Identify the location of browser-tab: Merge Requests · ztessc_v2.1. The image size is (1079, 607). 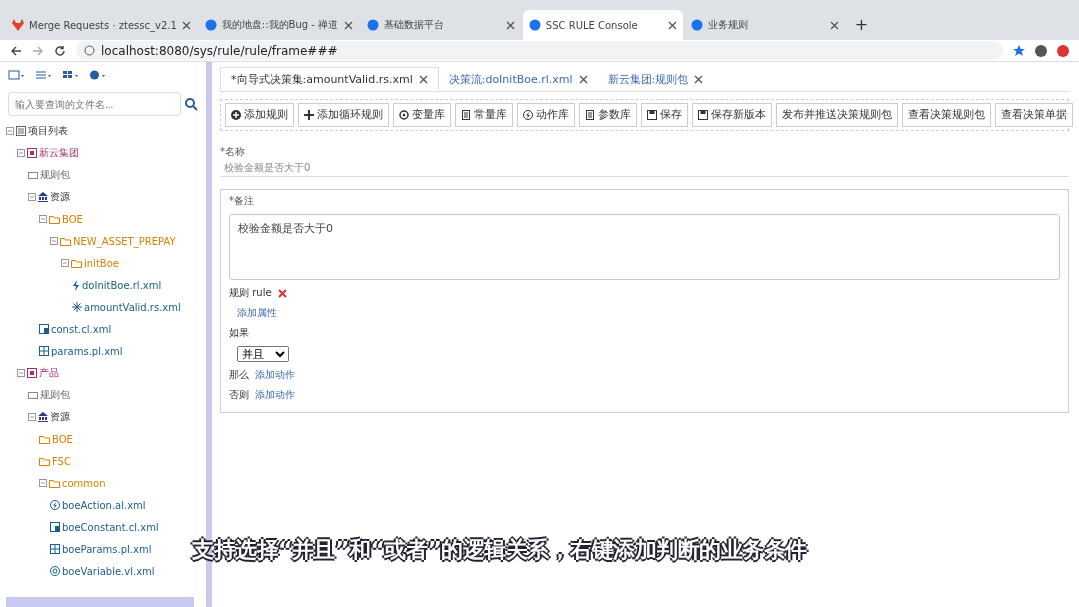
(101, 25).